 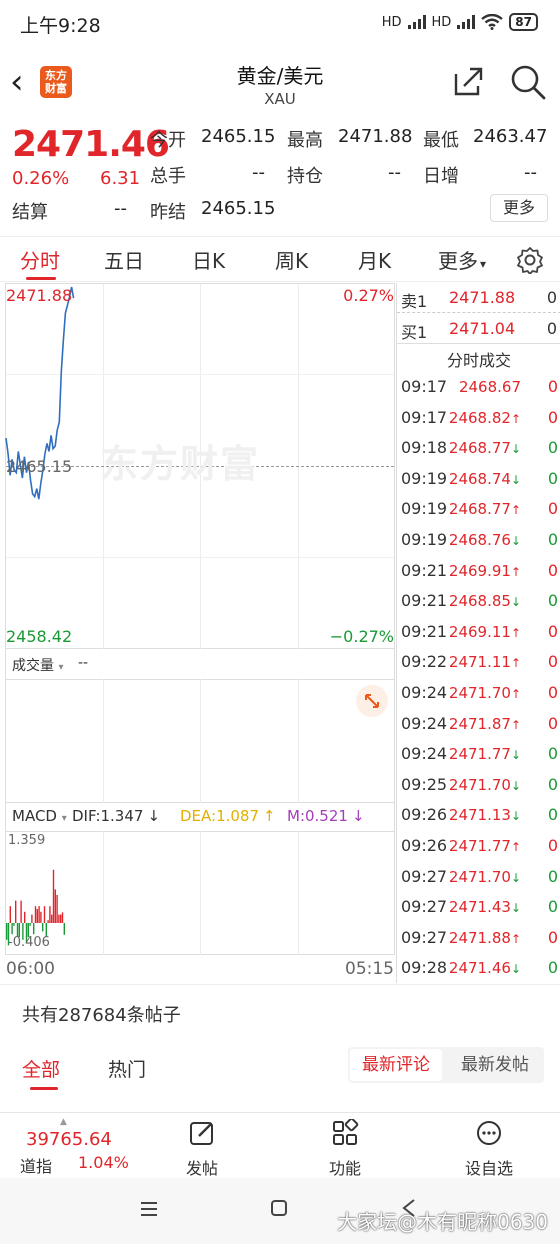 I want to click on field-value: 2465.15, so click(x=238, y=208).